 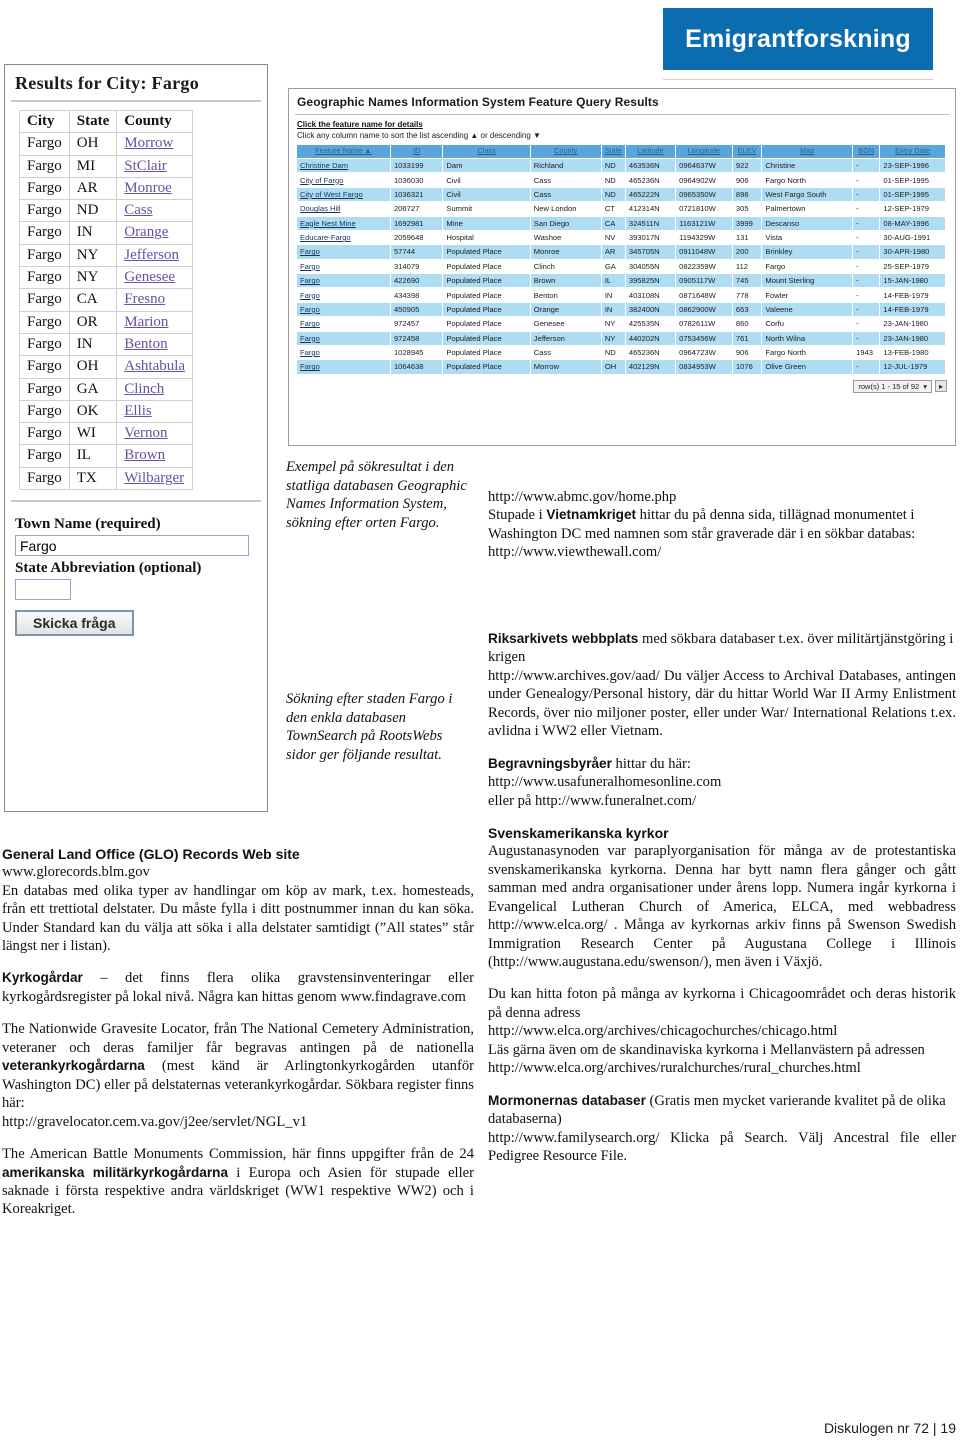 I want to click on county-link-cell: Benton, so click(x=155, y=344).